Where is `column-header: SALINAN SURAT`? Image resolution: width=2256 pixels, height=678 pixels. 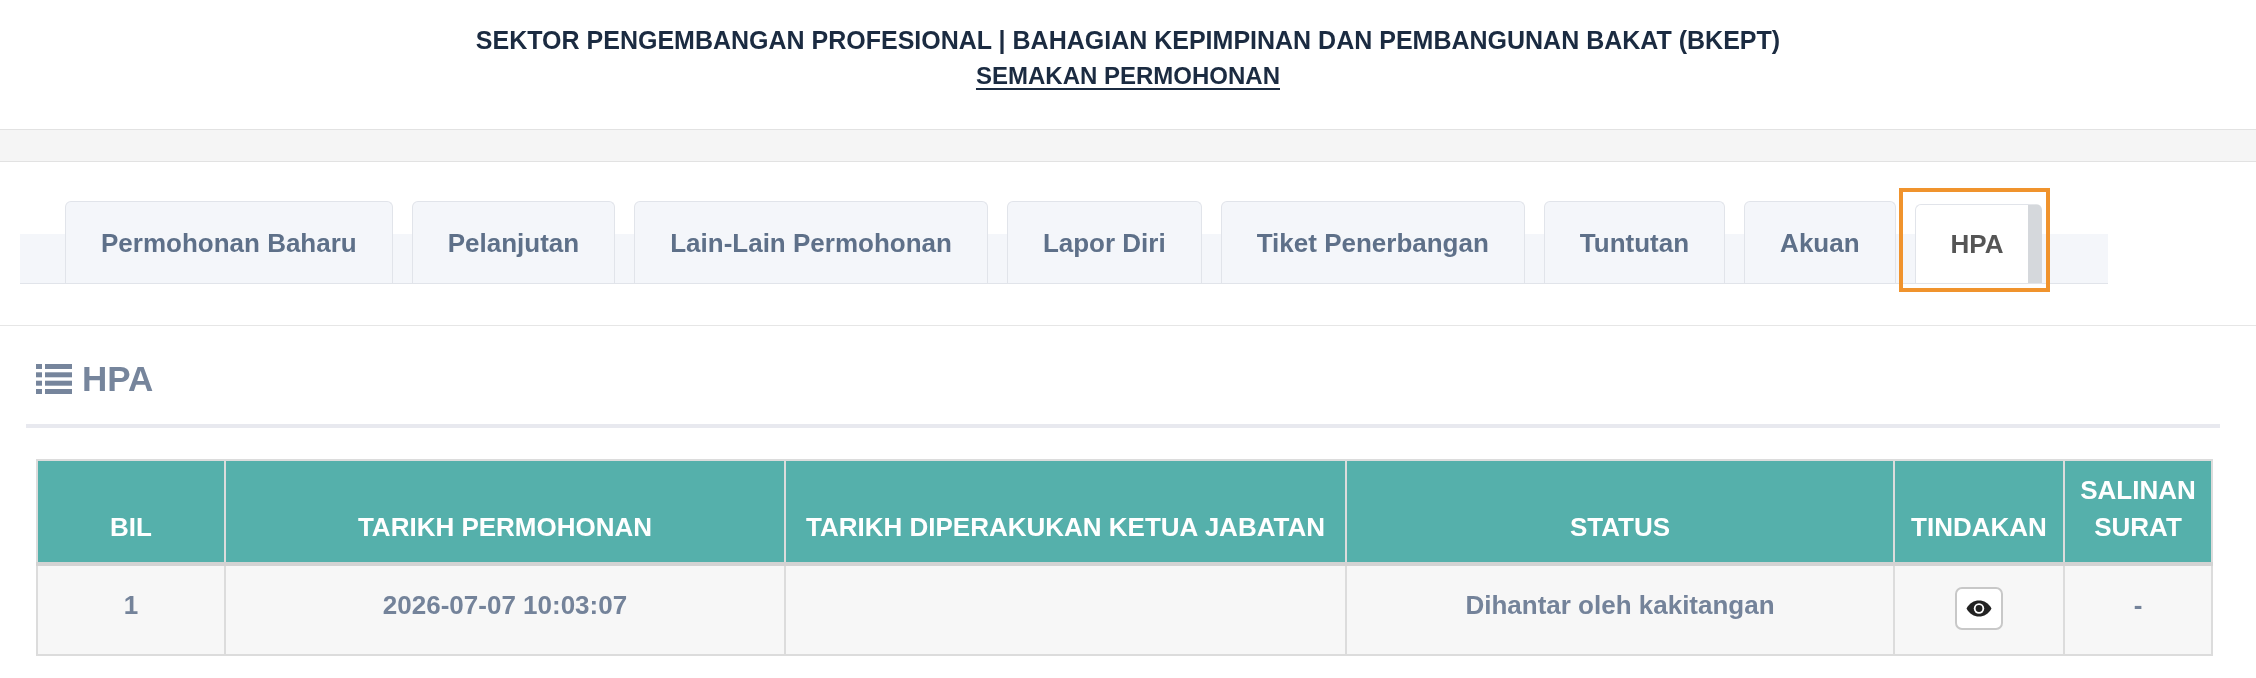 column-header: SALINAN SURAT is located at coordinates (2138, 512).